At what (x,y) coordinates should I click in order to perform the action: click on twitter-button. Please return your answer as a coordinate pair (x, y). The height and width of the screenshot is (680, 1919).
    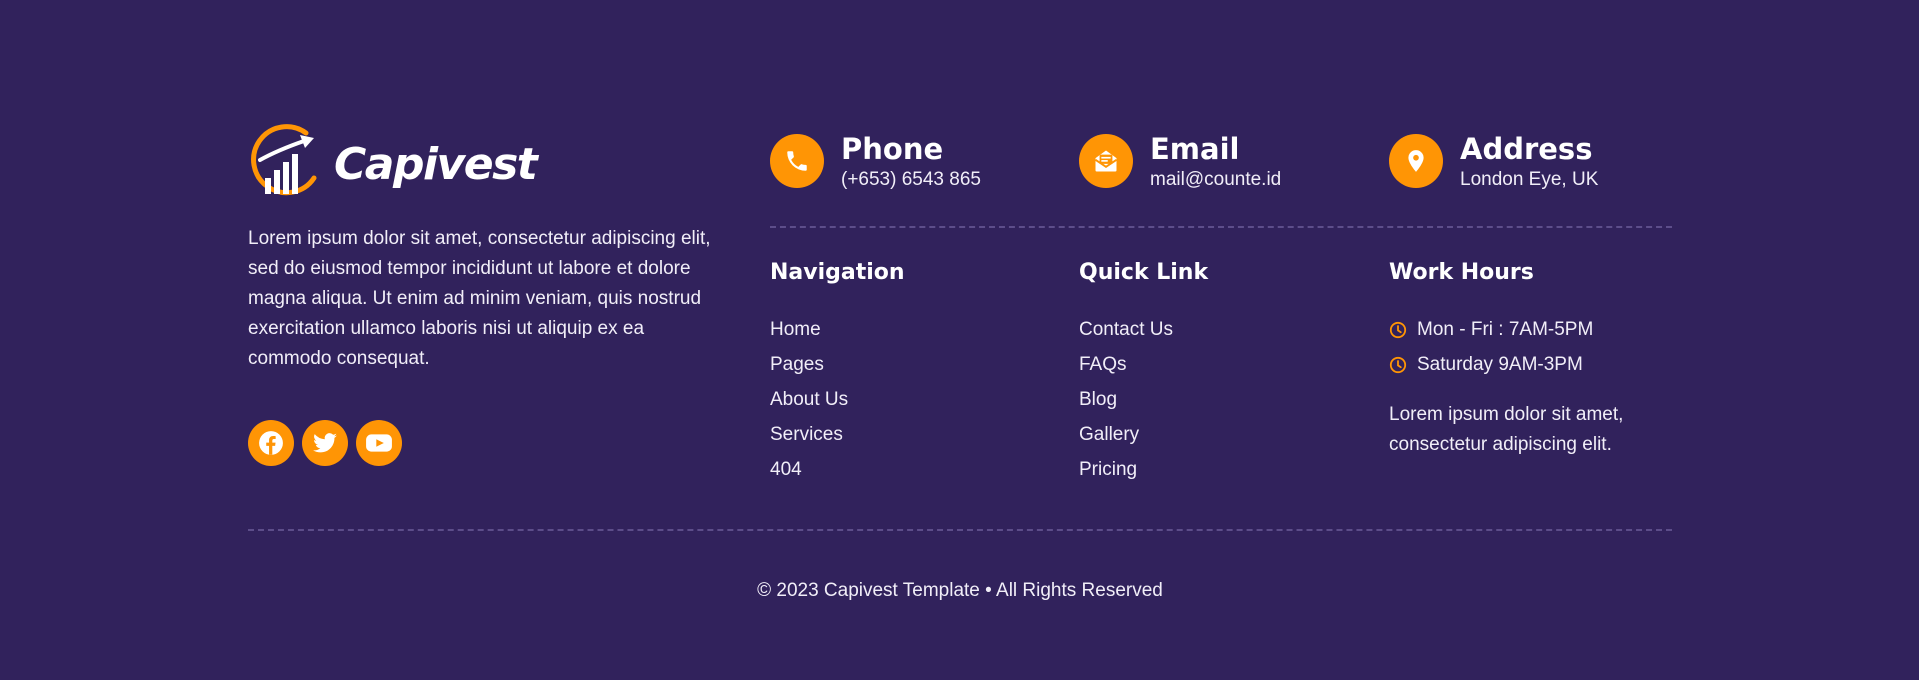
    Looking at the image, I should click on (325, 443).